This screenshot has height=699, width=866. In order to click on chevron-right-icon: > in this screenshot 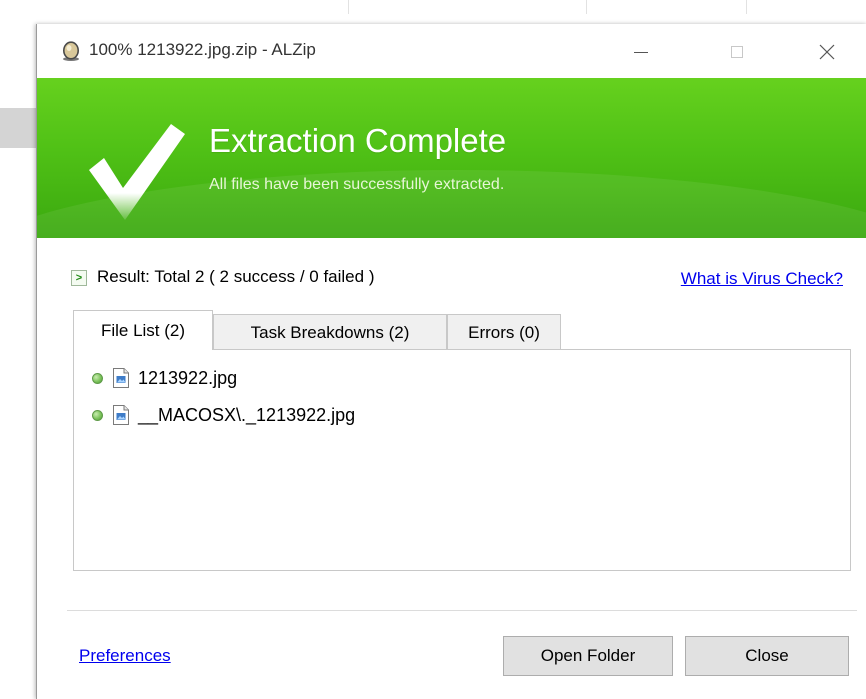, I will do `click(79, 278)`.